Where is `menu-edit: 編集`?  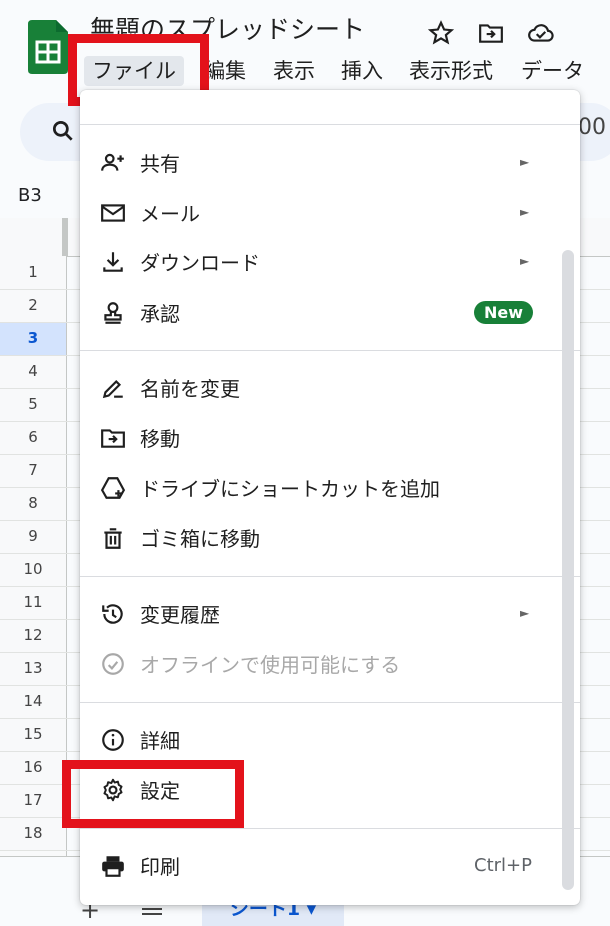 menu-edit: 編集 is located at coordinates (225, 71).